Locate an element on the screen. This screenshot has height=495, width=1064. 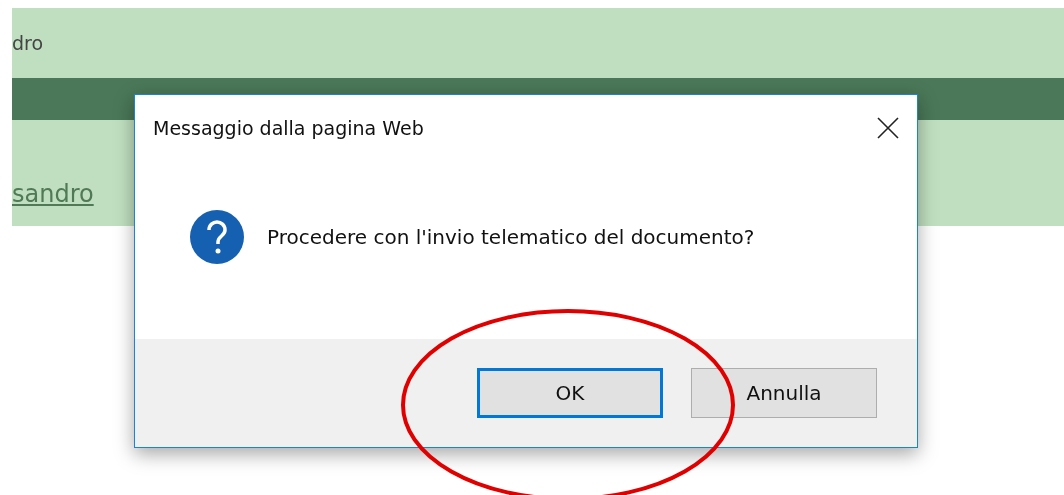
dialog-message: Procedere con l'invio telematico del documento? is located at coordinates (511, 237).